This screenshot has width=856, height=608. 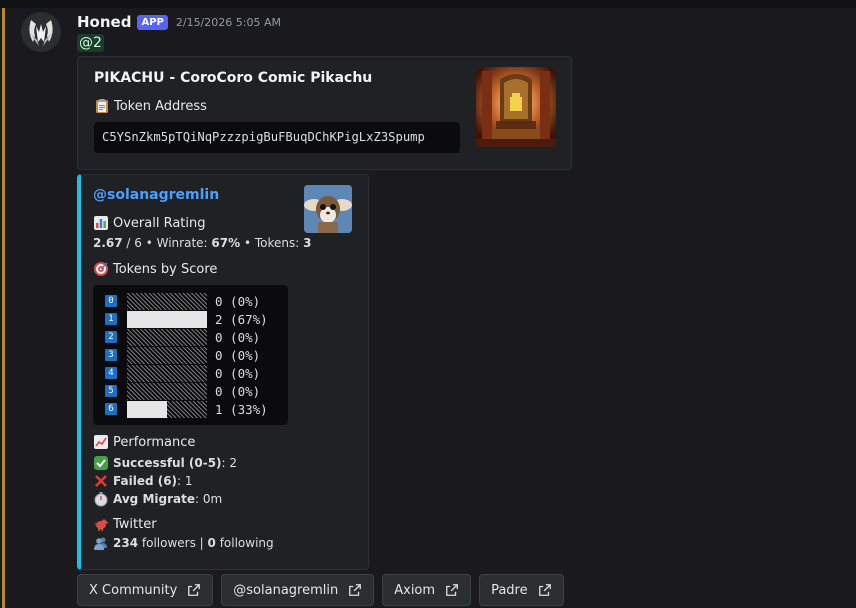 I want to click on rating-value: 2.67, so click(x=108, y=243).